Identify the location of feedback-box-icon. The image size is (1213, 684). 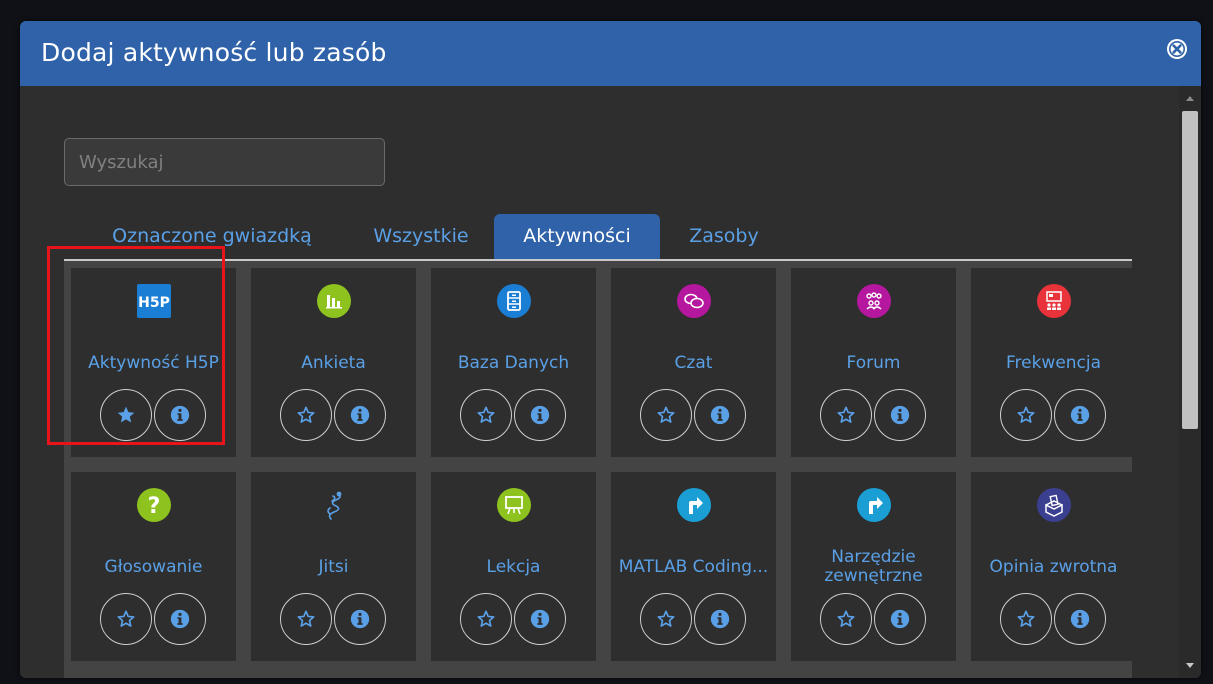
(1053, 505).